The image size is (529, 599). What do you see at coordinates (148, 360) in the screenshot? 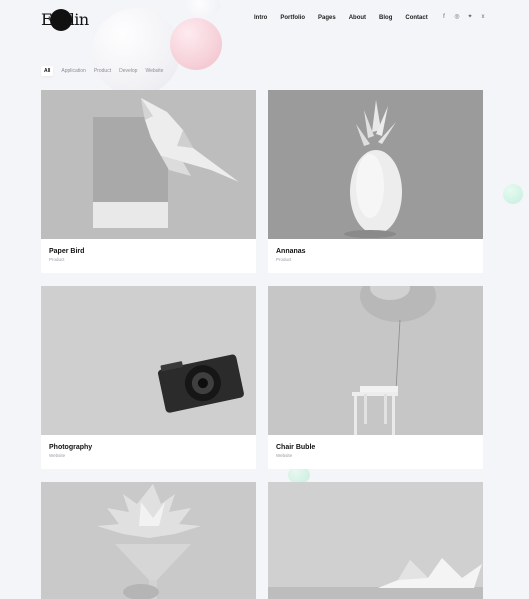
I see `project-image-camera` at bounding box center [148, 360].